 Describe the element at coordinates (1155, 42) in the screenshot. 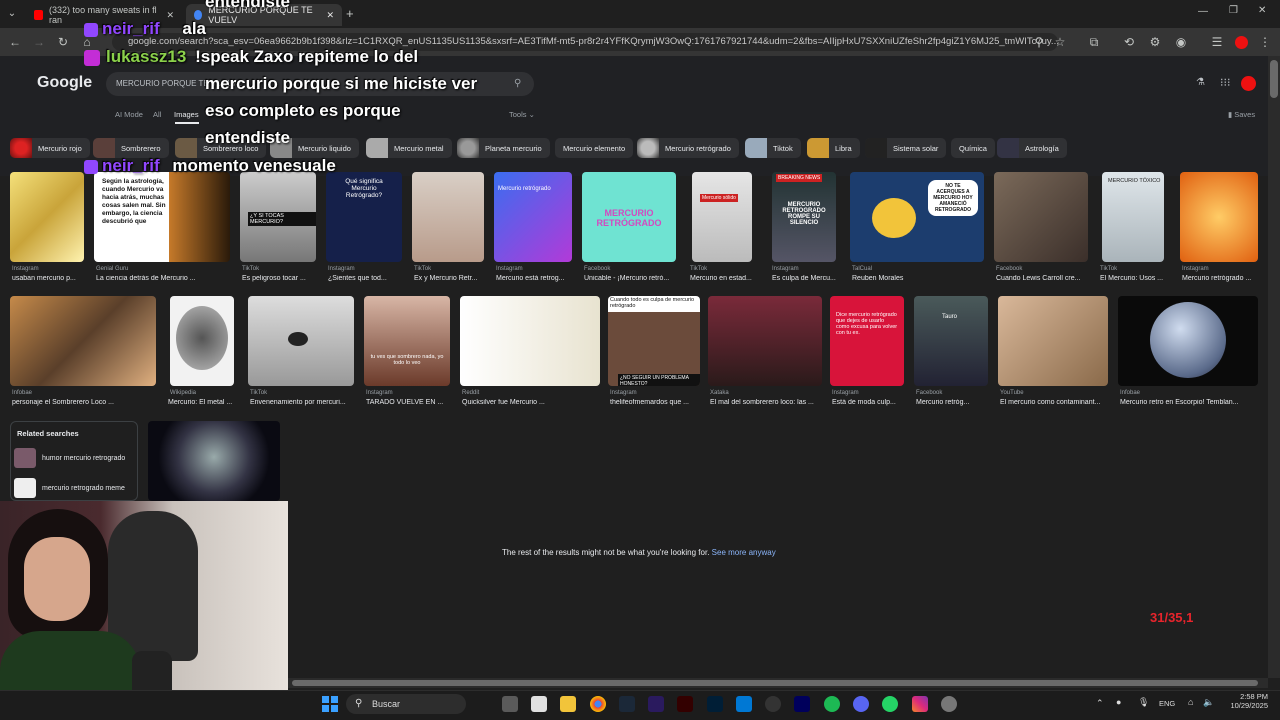

I see `extension-icon: ⚙` at that location.